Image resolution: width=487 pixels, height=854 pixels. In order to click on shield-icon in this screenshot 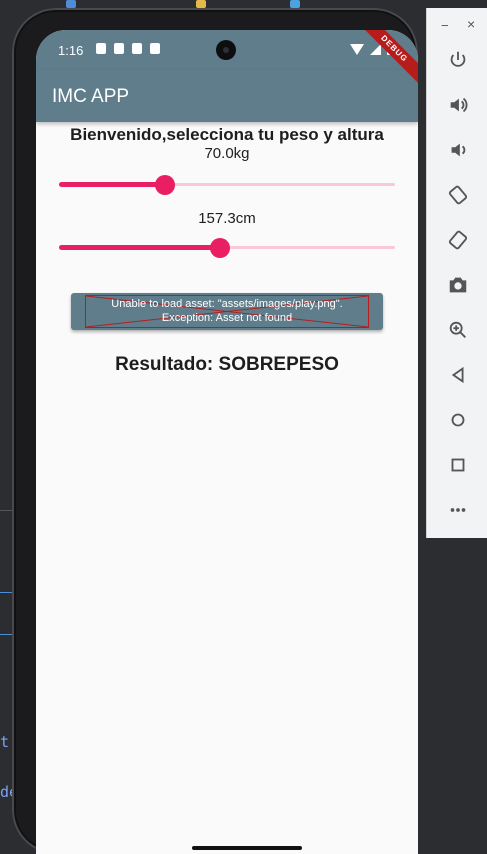, I will do `click(101, 48)`.